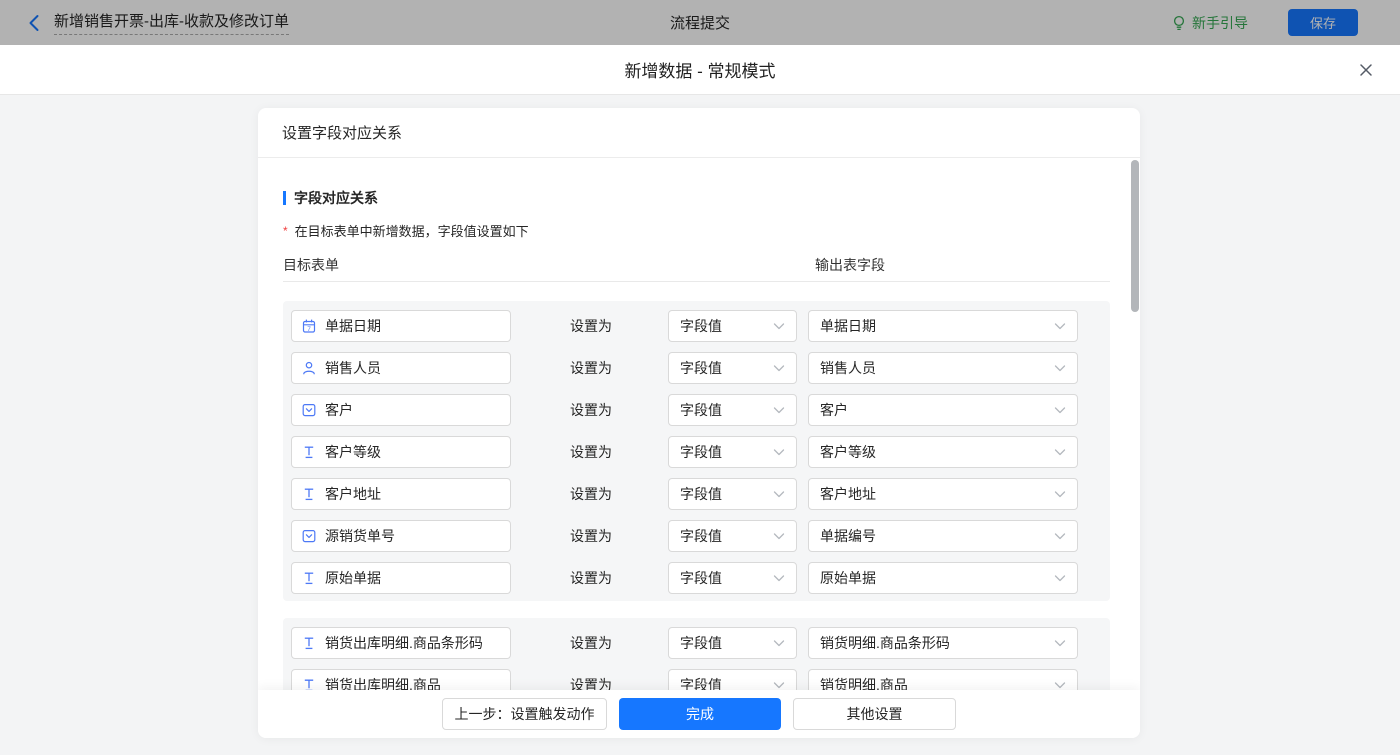  What do you see at coordinates (943, 536) in the screenshot?
I see `output-field-select: 单据编号` at bounding box center [943, 536].